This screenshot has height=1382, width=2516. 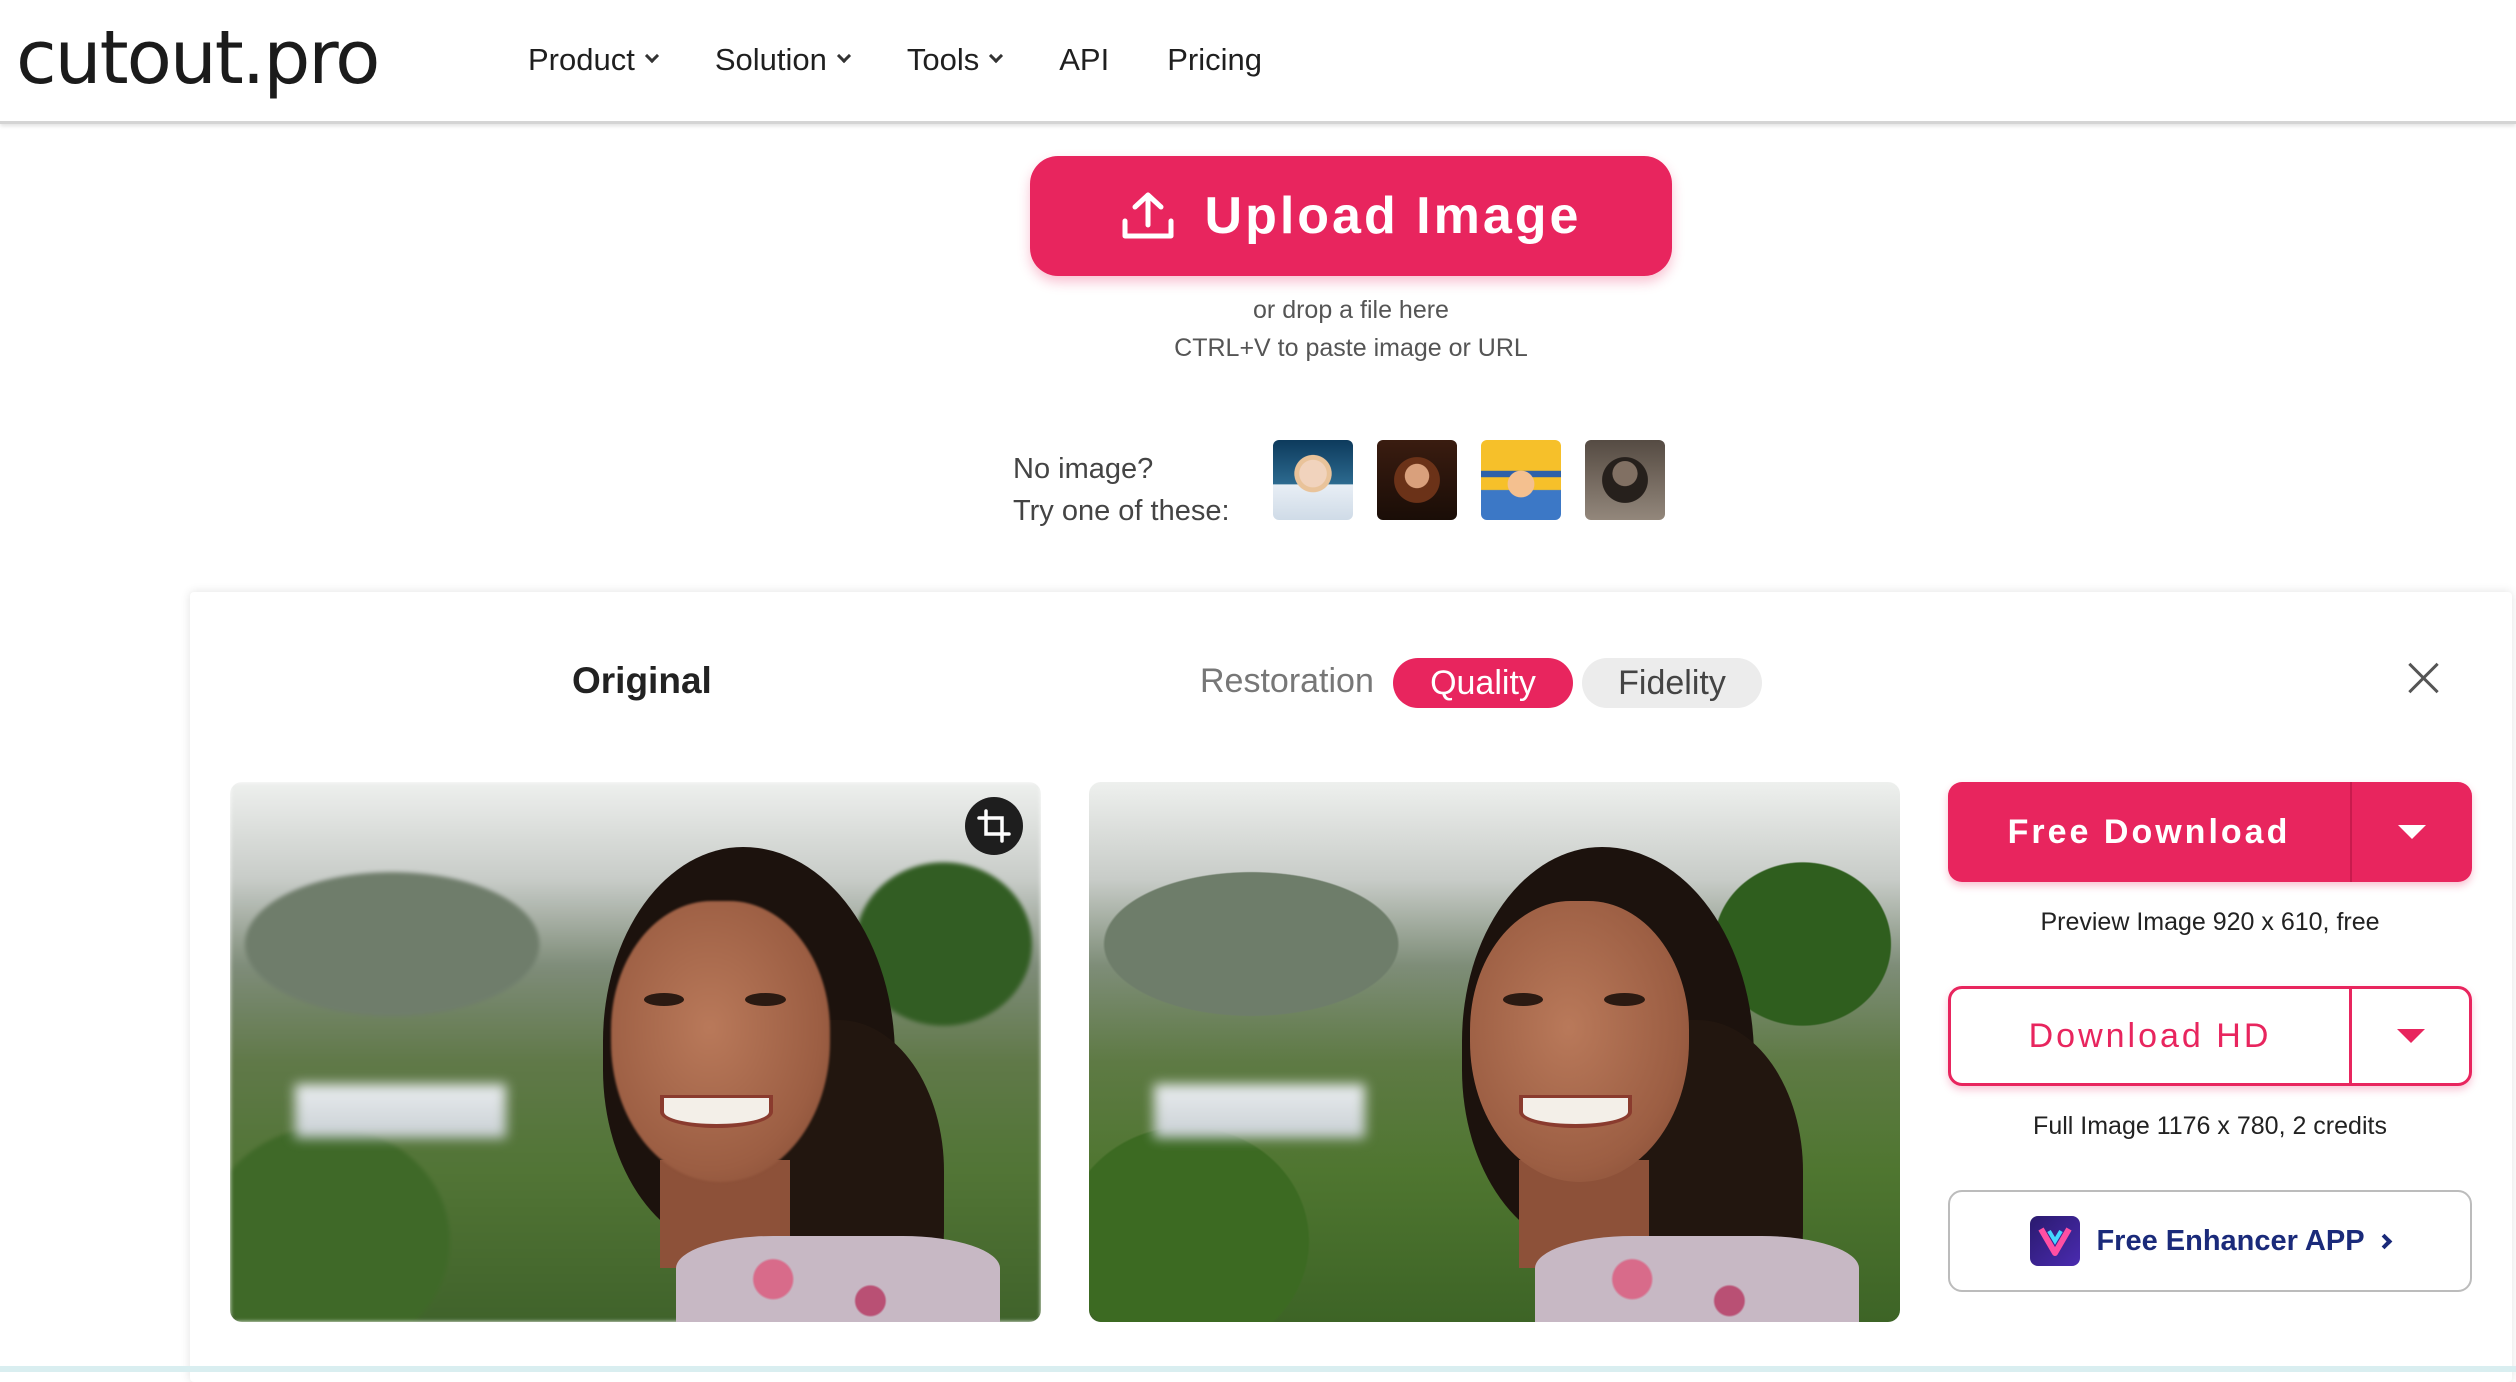 I want to click on nav-item-api: API, so click(x=1084, y=60).